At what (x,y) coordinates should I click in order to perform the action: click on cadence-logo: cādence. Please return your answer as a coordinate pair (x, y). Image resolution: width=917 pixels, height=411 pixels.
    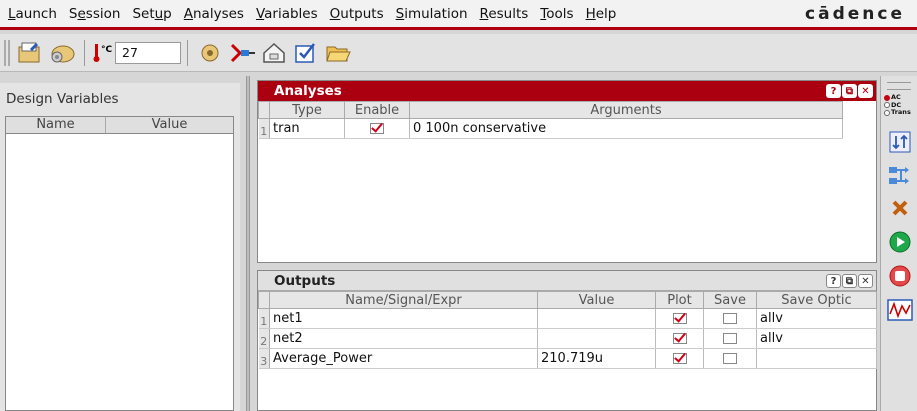
    Looking at the image, I should click on (855, 14).